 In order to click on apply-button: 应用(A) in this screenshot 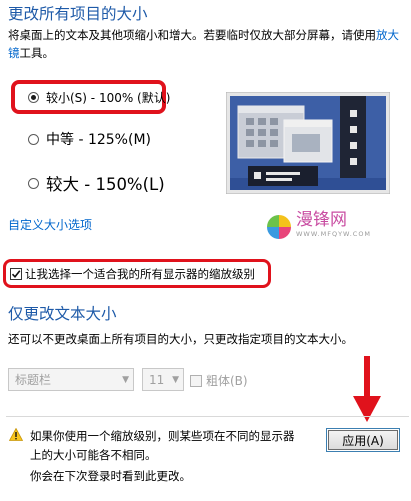, I will do `click(363, 440)`.